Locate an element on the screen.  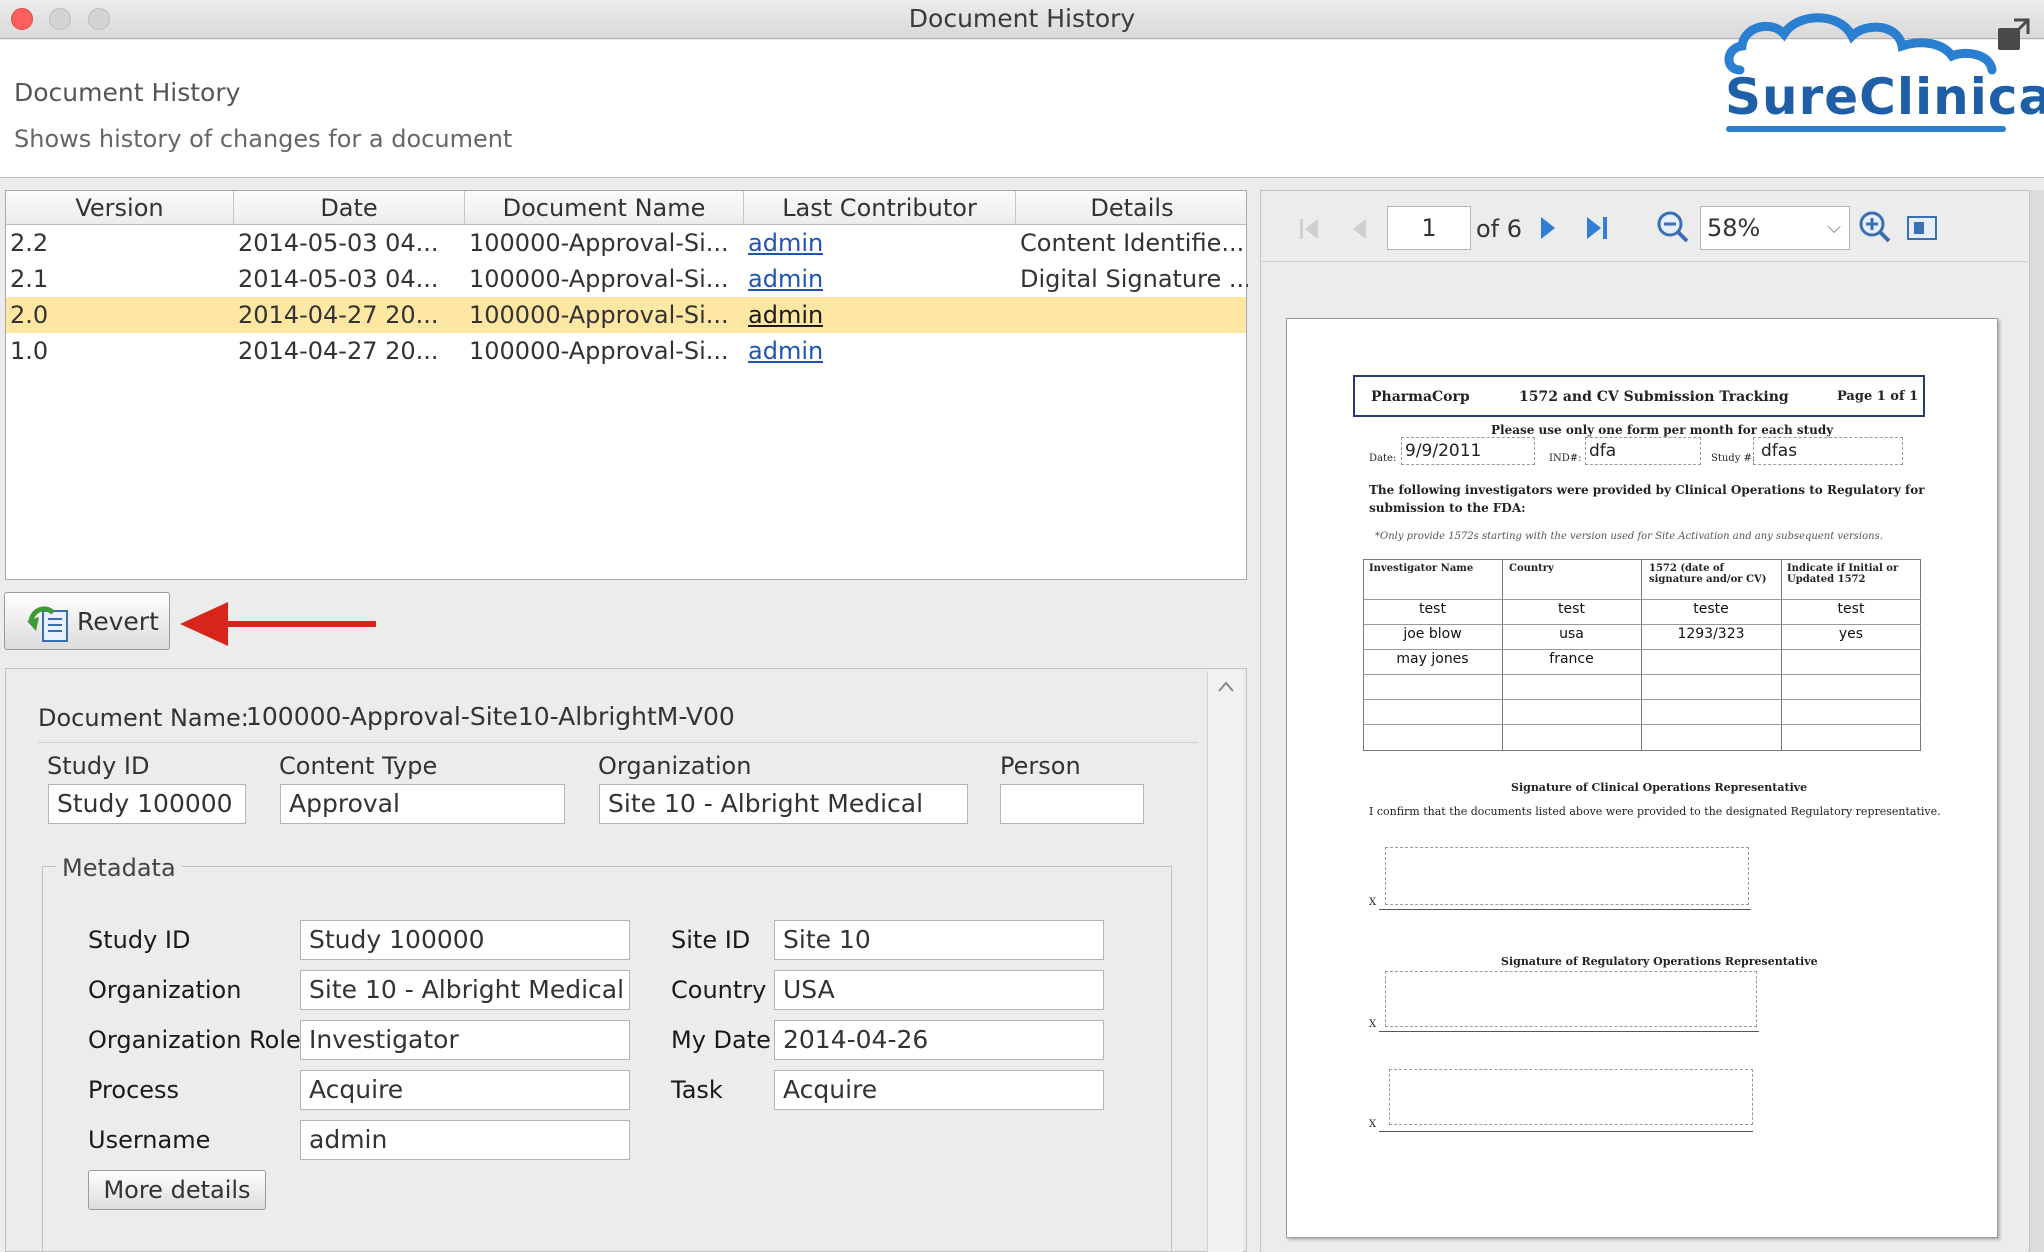
chevron-down-icon: ⌵ is located at coordinates (1834, 227).